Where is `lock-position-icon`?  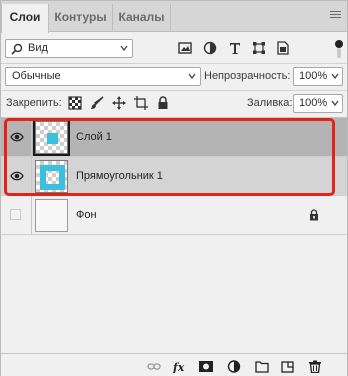 lock-position-icon is located at coordinates (119, 103).